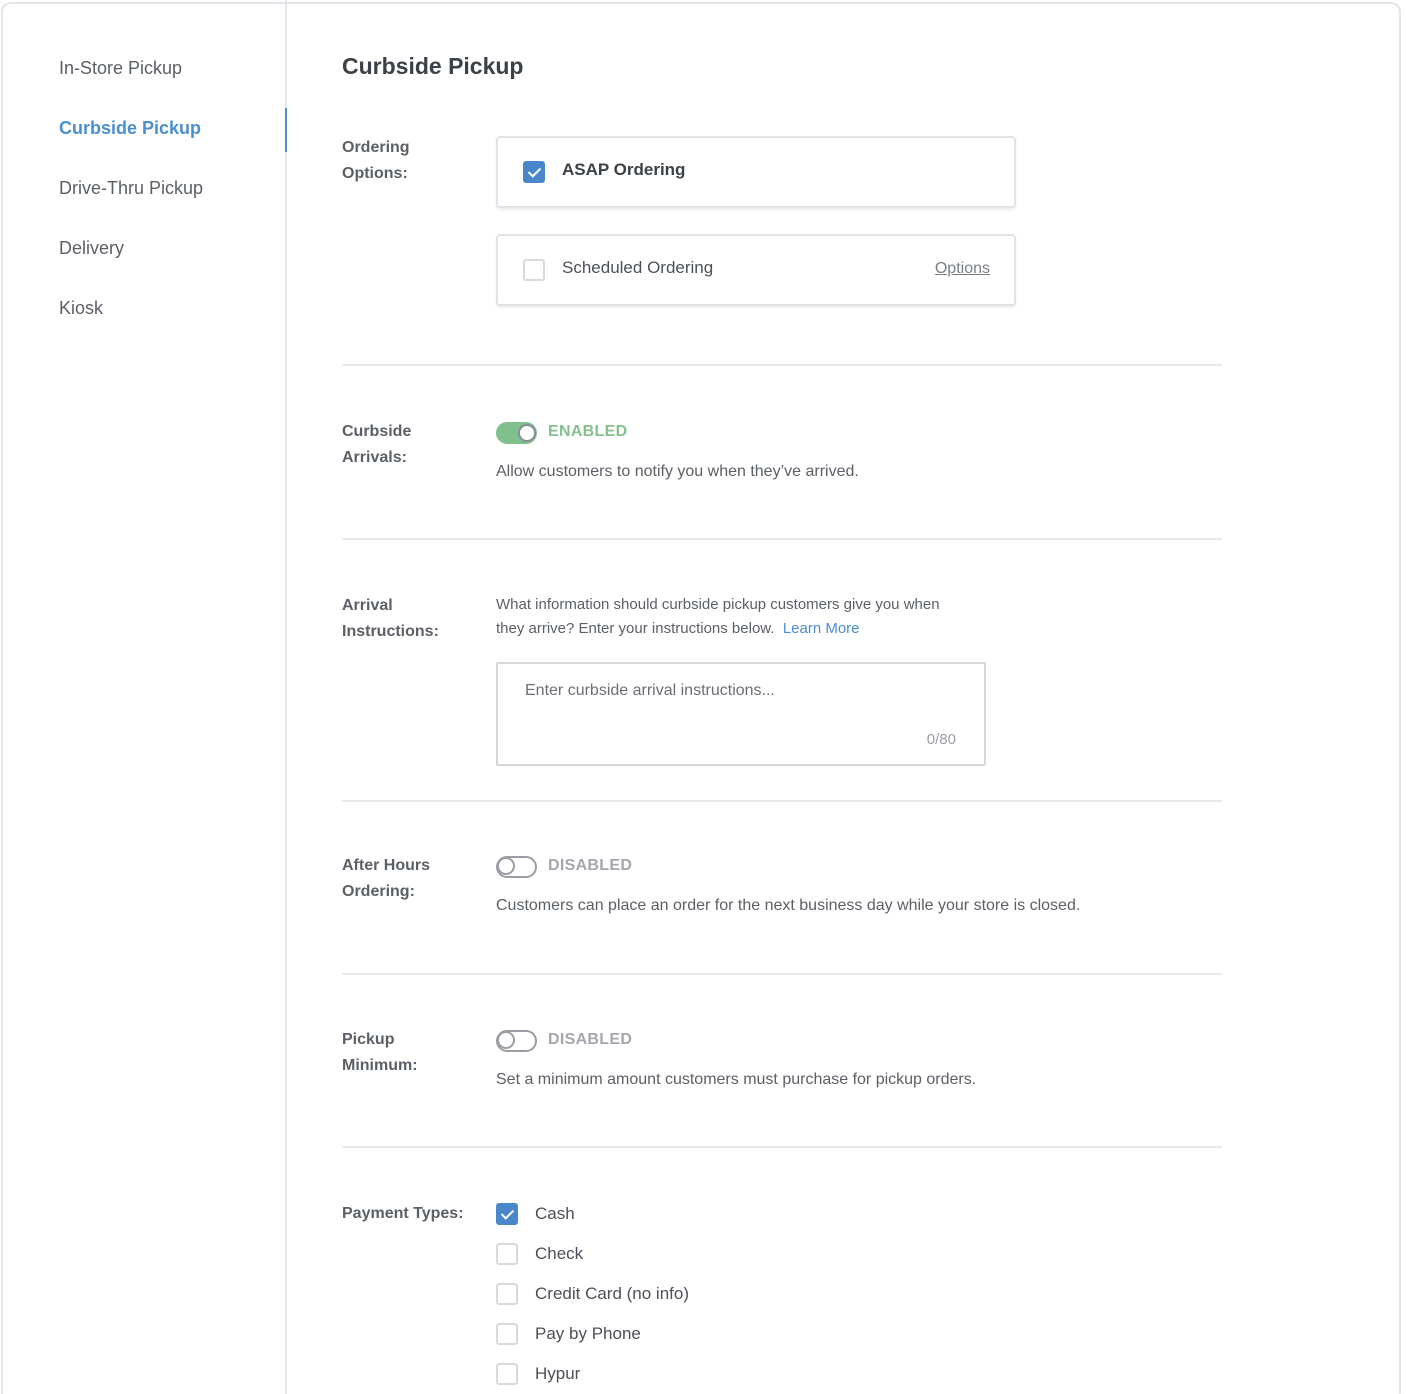  I want to click on curbside-arrivals-status: ENABLED, so click(588, 431).